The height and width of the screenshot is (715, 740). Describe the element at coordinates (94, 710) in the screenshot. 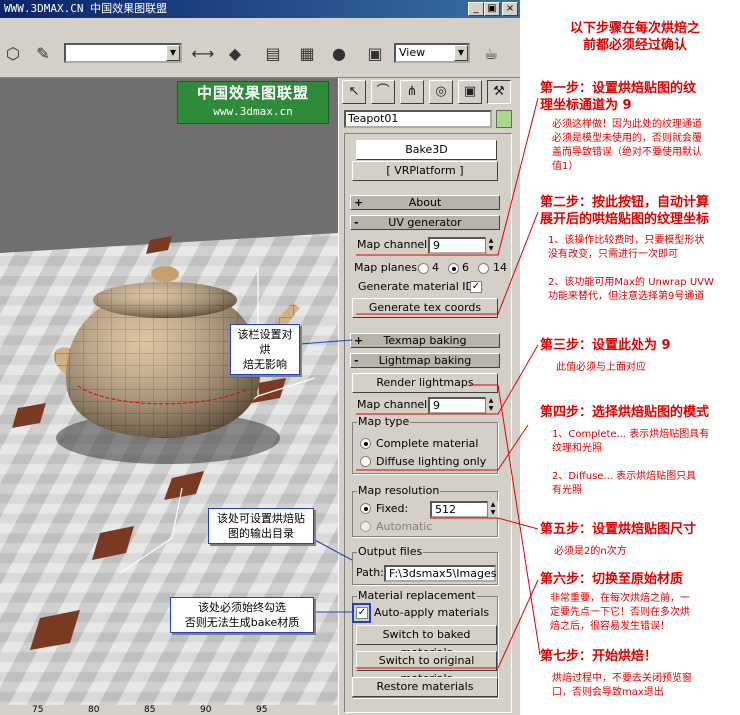

I see `ruler-tick: 80` at that location.